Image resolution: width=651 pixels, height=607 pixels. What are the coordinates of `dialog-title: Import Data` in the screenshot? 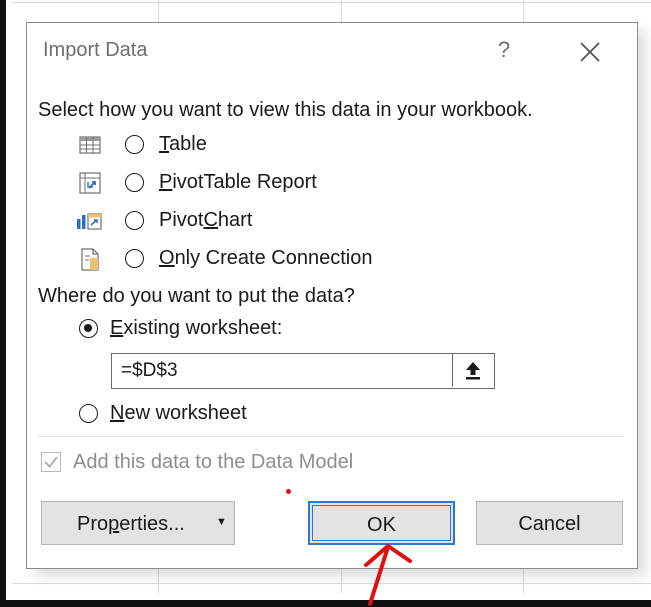 It's located at (95, 50).